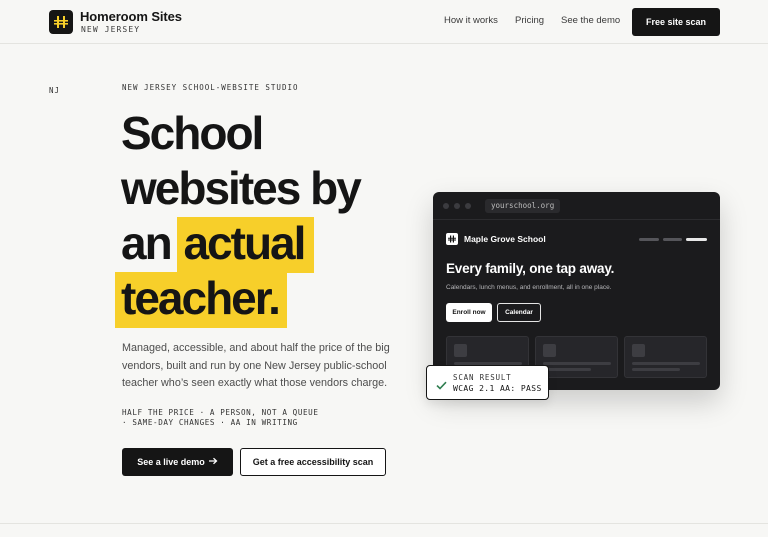  I want to click on nav-link-see-demo: See the demo, so click(590, 20).